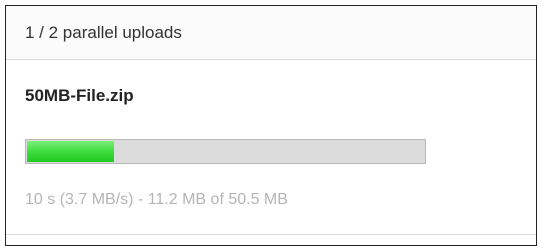  I want to click on upload-progress-bar, so click(225, 151).